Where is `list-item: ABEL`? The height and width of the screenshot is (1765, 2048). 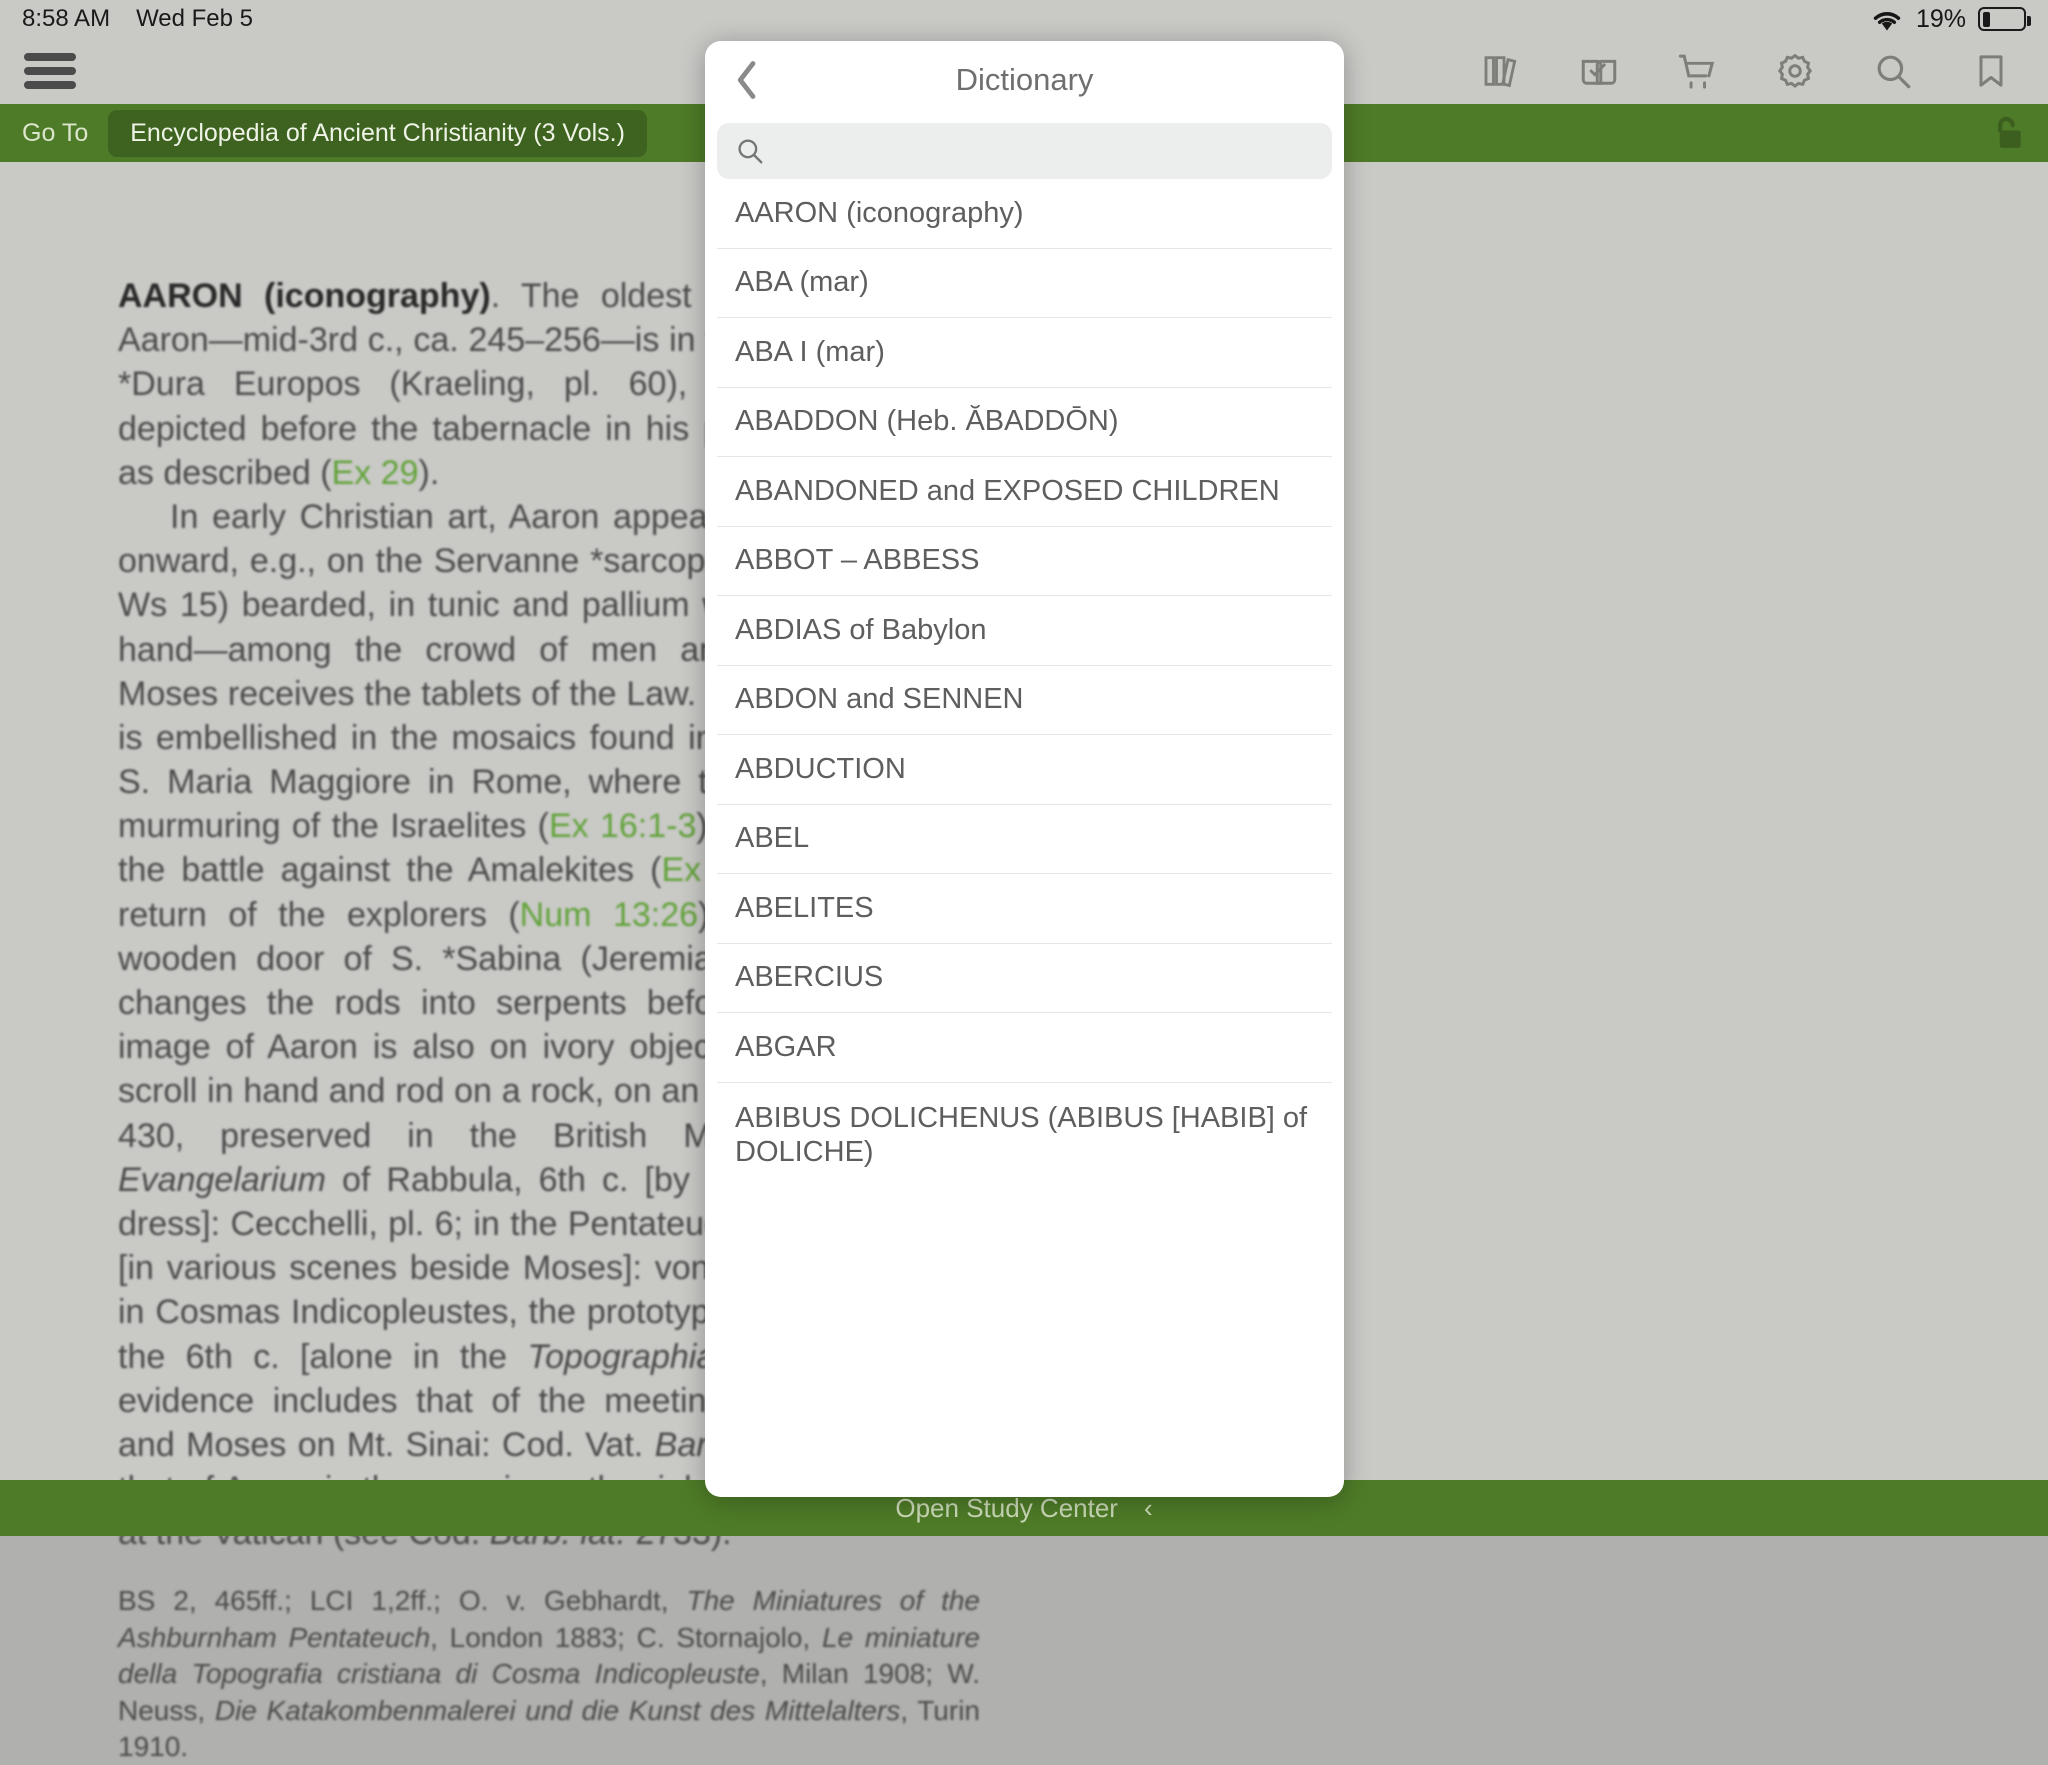 list-item: ABEL is located at coordinates (1024, 840).